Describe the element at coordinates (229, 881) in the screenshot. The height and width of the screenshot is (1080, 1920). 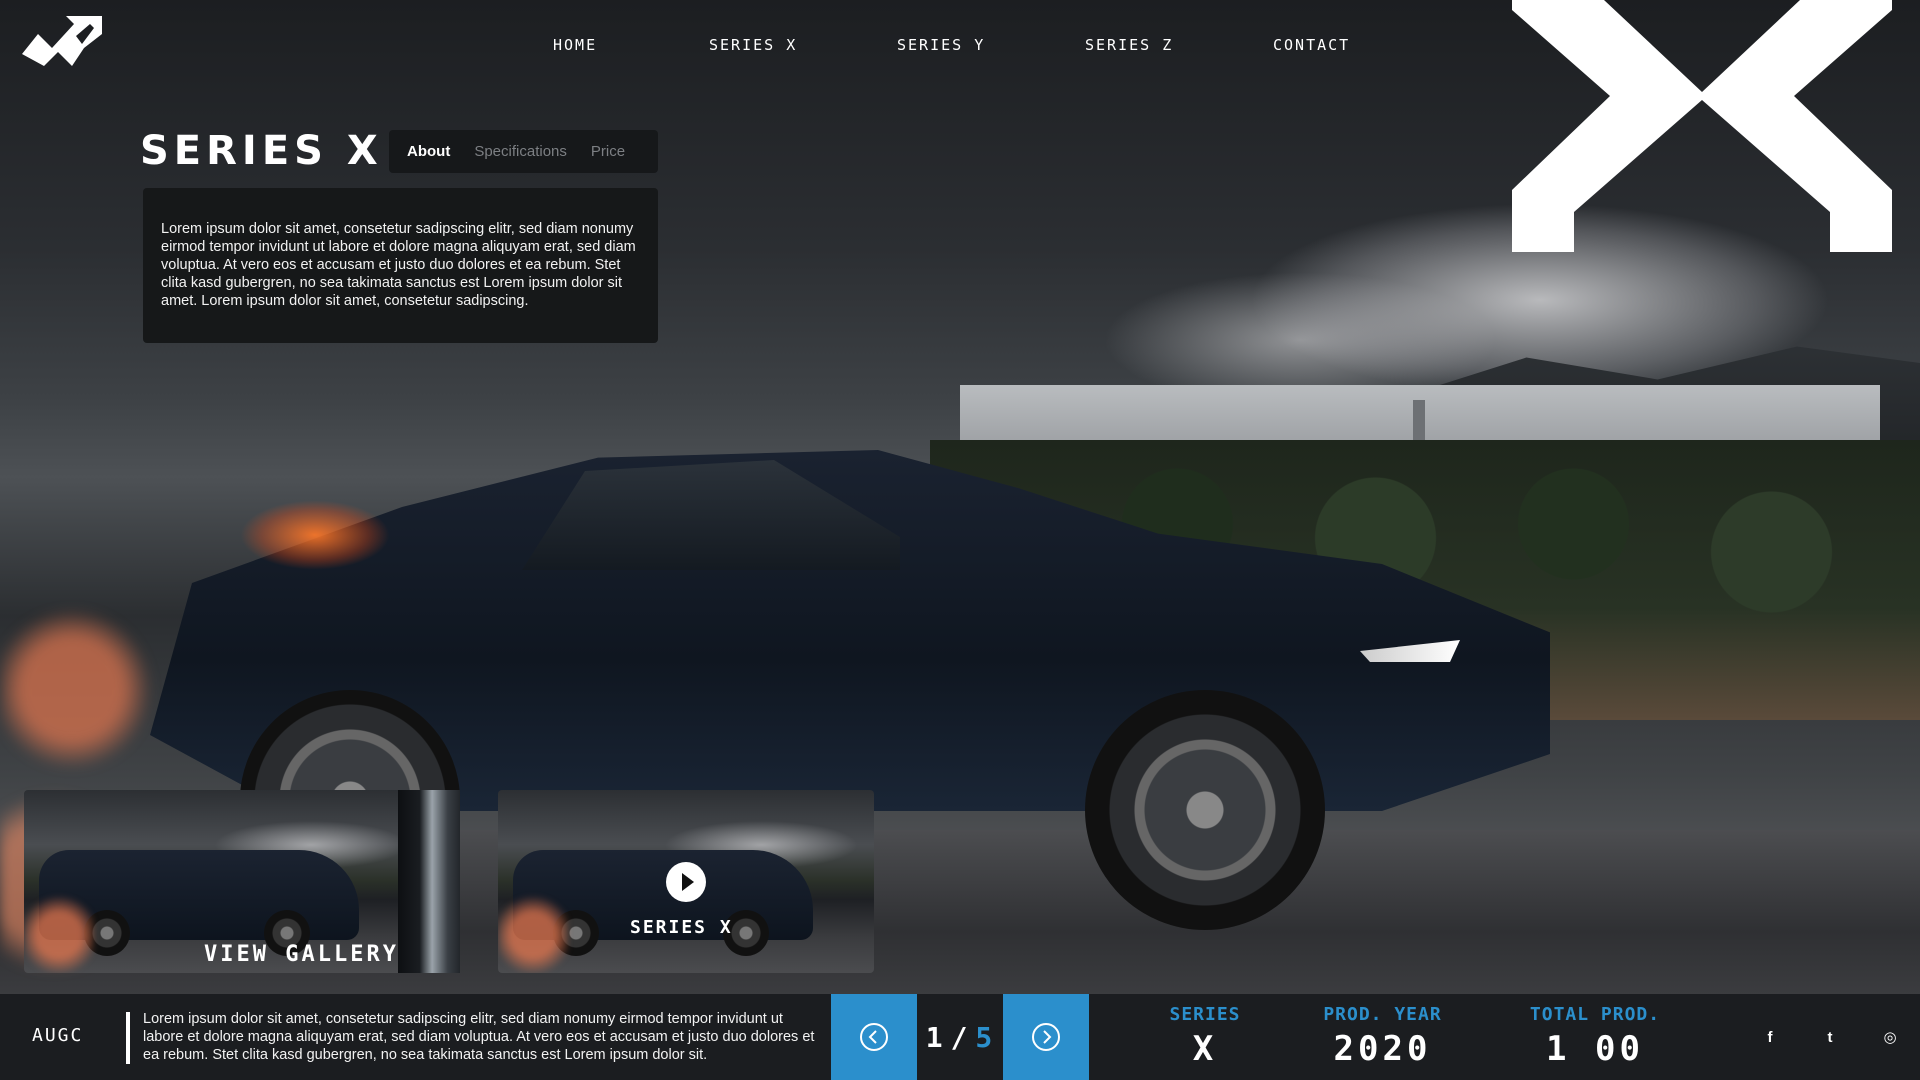
I see `gallery-thumbnail: View Gallery` at that location.